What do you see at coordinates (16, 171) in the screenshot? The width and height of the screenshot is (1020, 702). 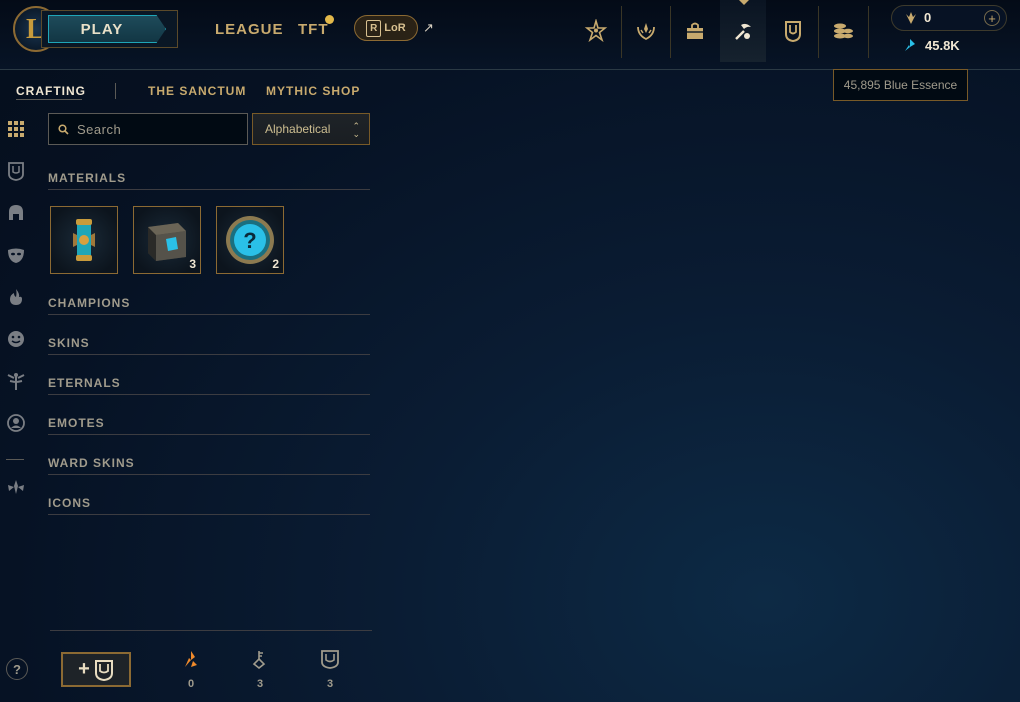 I see `ward-filter-icon` at bounding box center [16, 171].